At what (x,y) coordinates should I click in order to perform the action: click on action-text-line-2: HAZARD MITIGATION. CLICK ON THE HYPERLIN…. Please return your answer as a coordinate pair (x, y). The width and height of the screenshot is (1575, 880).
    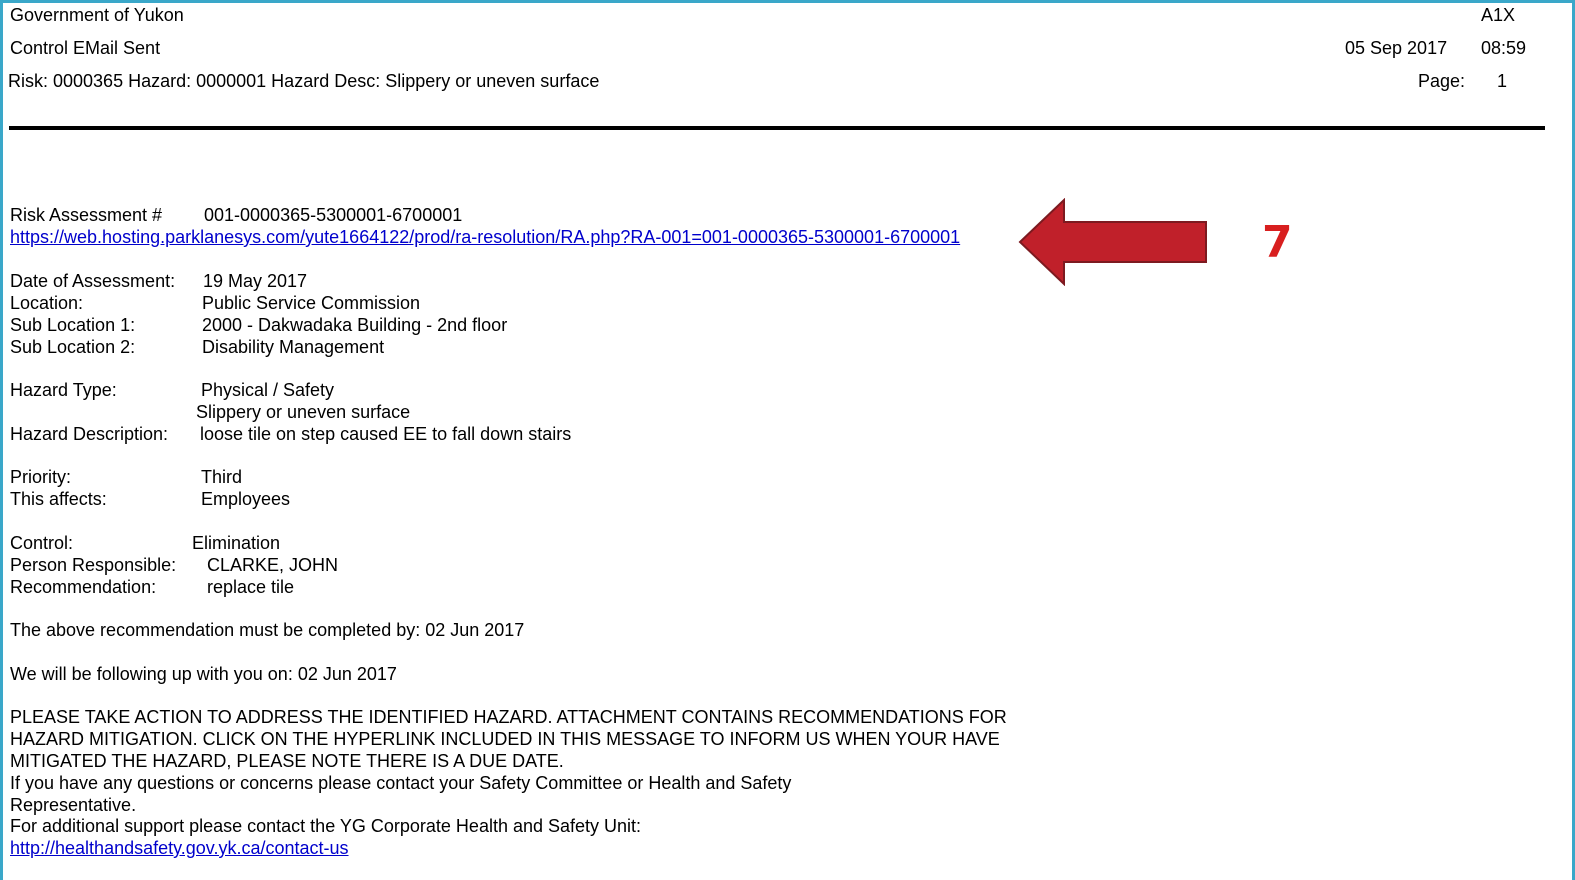
    Looking at the image, I should click on (505, 739).